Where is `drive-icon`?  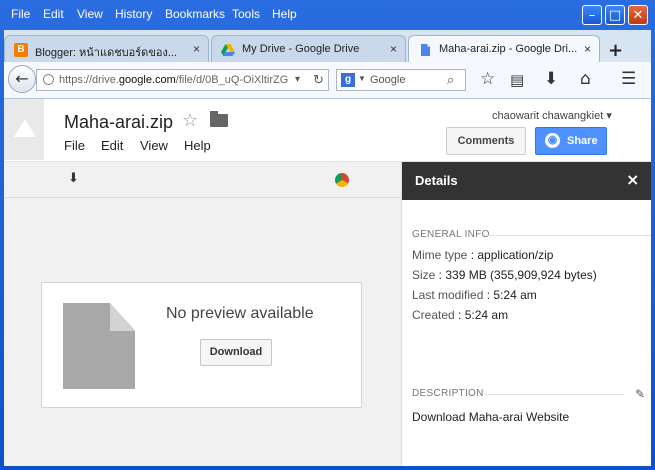
drive-icon is located at coordinates (228, 50).